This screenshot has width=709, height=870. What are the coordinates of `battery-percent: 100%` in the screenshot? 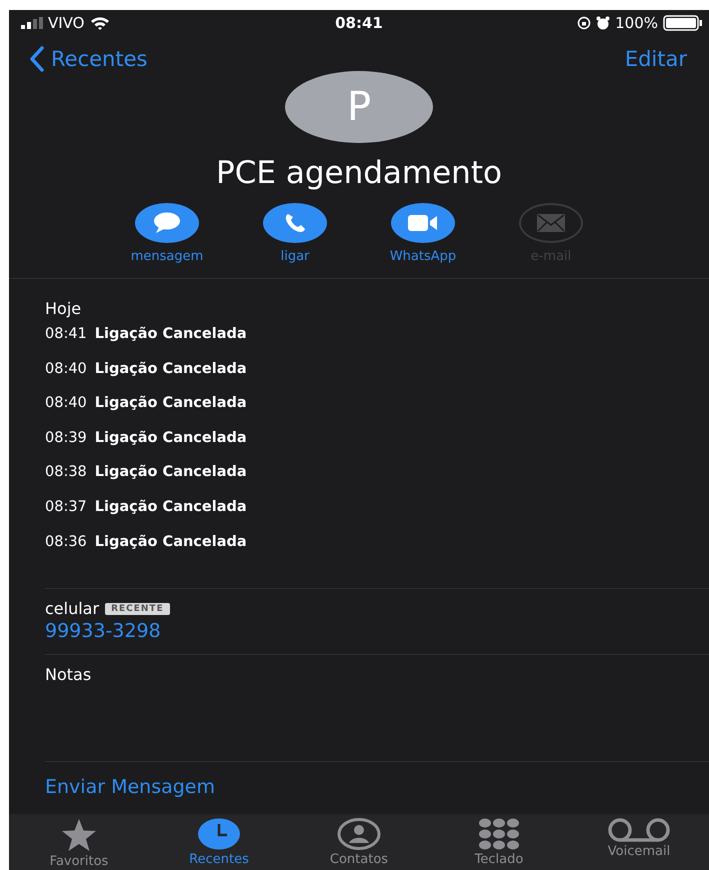 It's located at (636, 23).